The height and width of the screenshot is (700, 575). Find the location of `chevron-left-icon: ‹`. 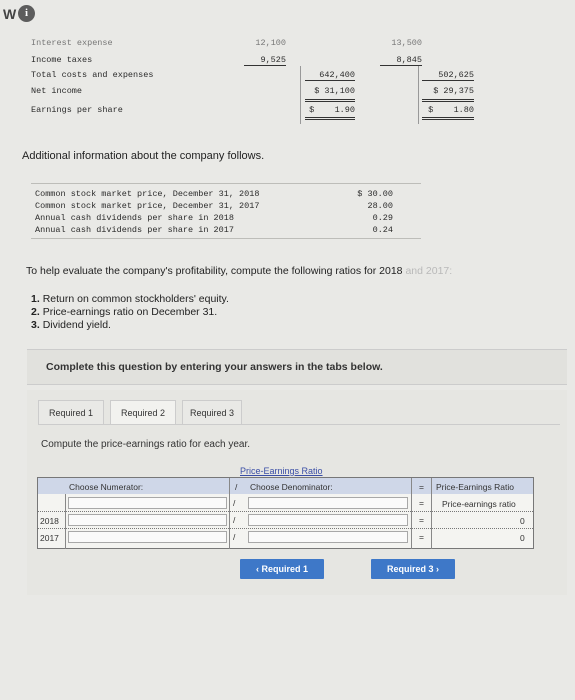

chevron-left-icon: ‹ is located at coordinates (257, 569).